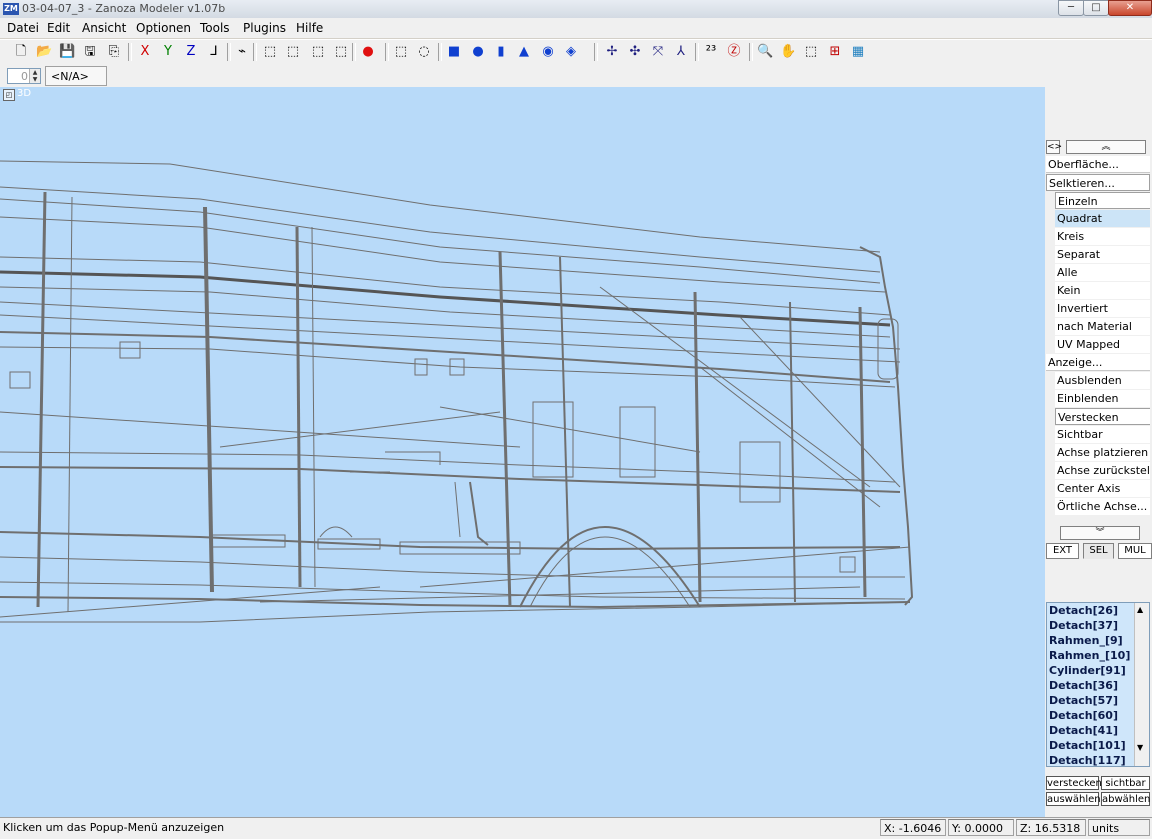 This screenshot has width=1152, height=839. I want to click on maximize-button: □, so click(1096, 8).